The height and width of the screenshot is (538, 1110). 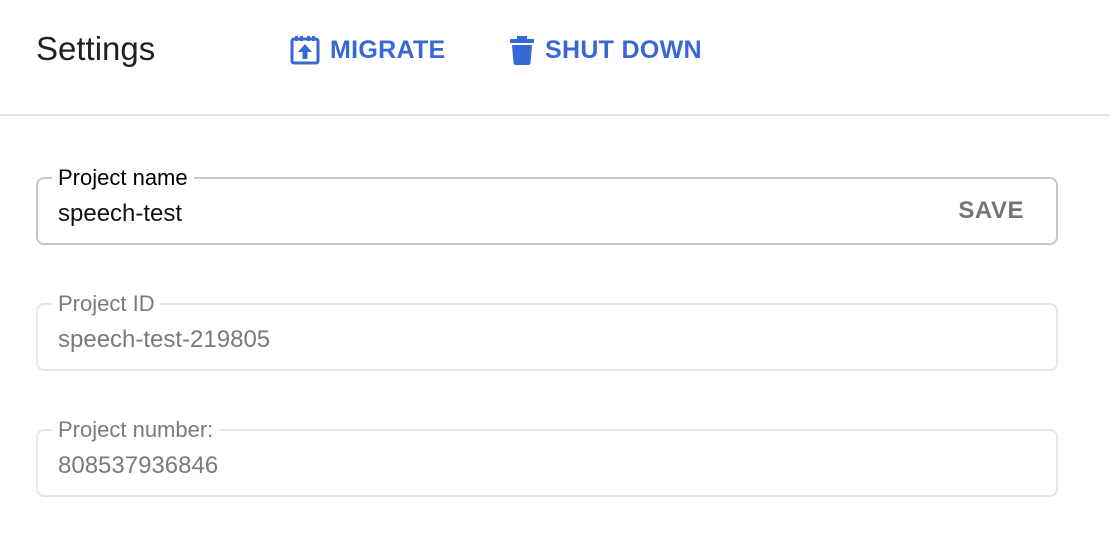 I want to click on migrate-button: MIGRATE, so click(x=368, y=50).